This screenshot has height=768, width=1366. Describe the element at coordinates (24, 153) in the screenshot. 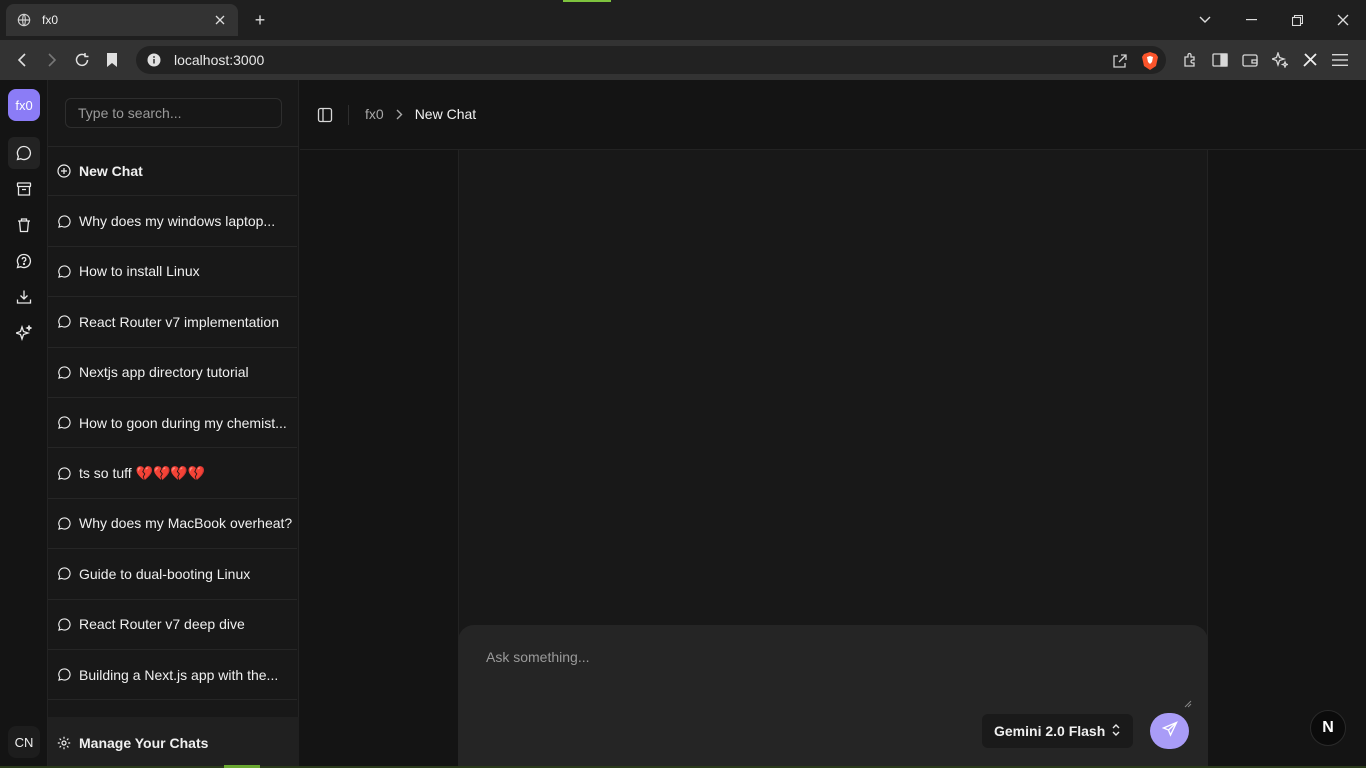

I see `chat-icon` at that location.